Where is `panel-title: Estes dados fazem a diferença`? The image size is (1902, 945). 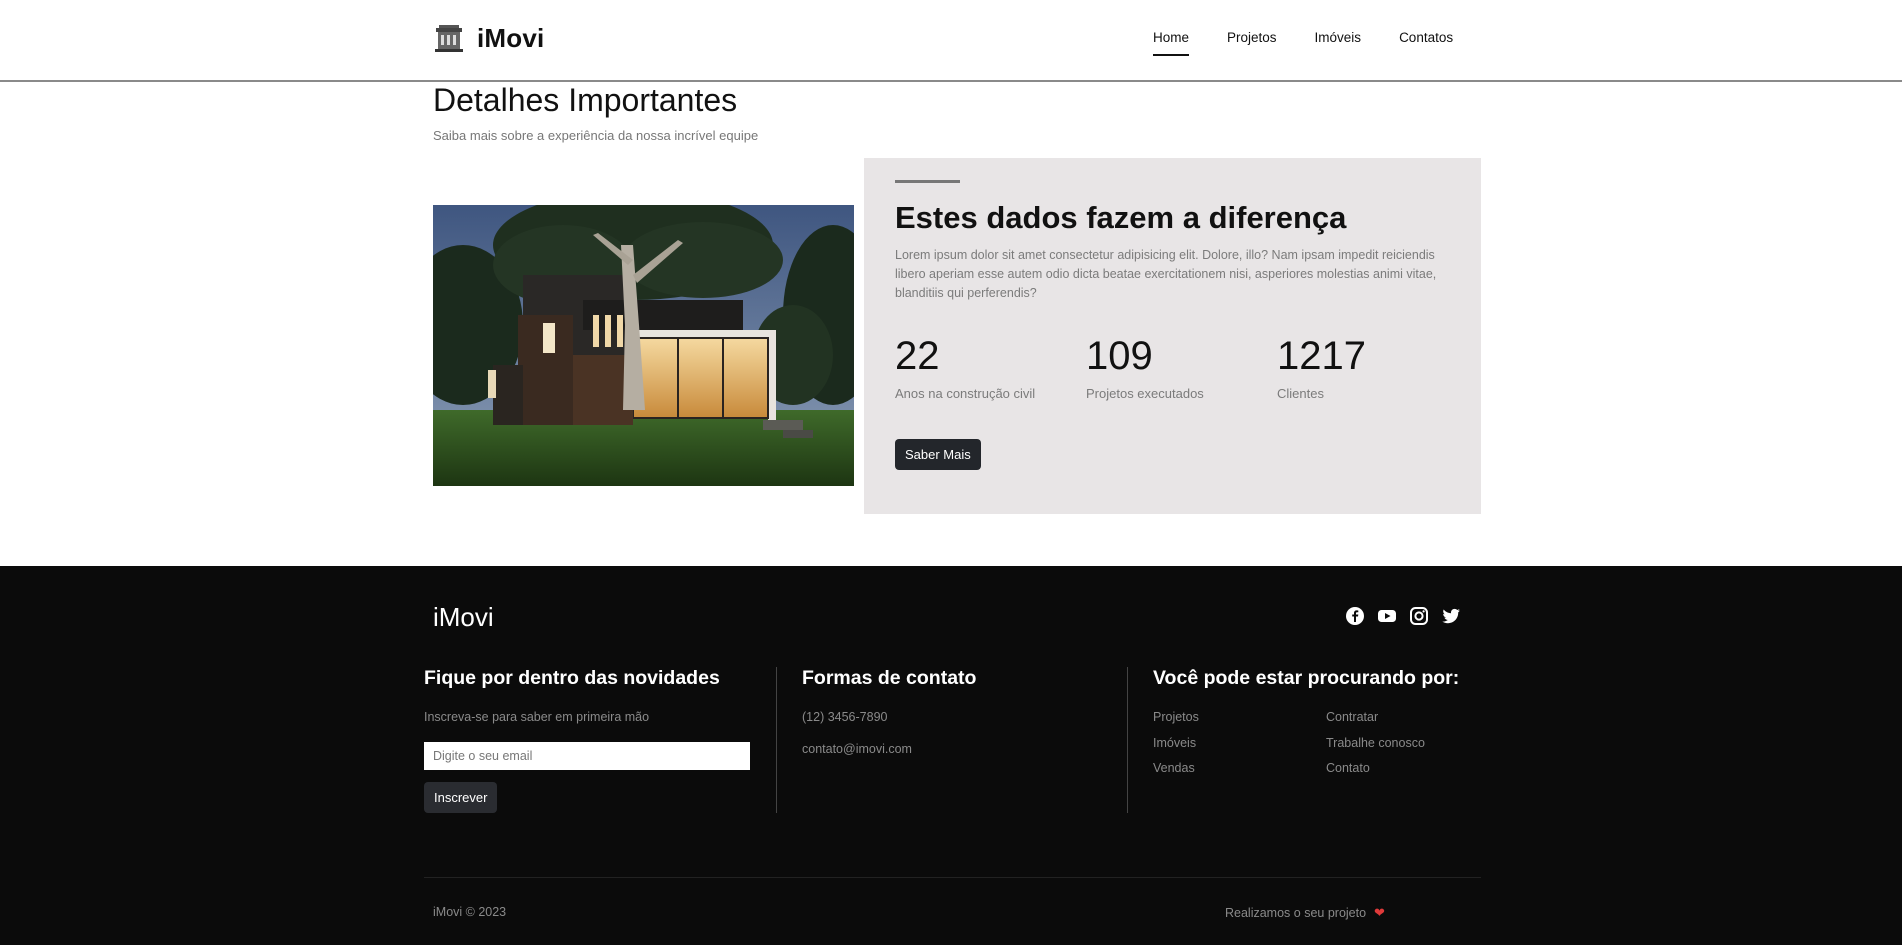
panel-title: Estes dados fazem a diferença is located at coordinates (1121, 217).